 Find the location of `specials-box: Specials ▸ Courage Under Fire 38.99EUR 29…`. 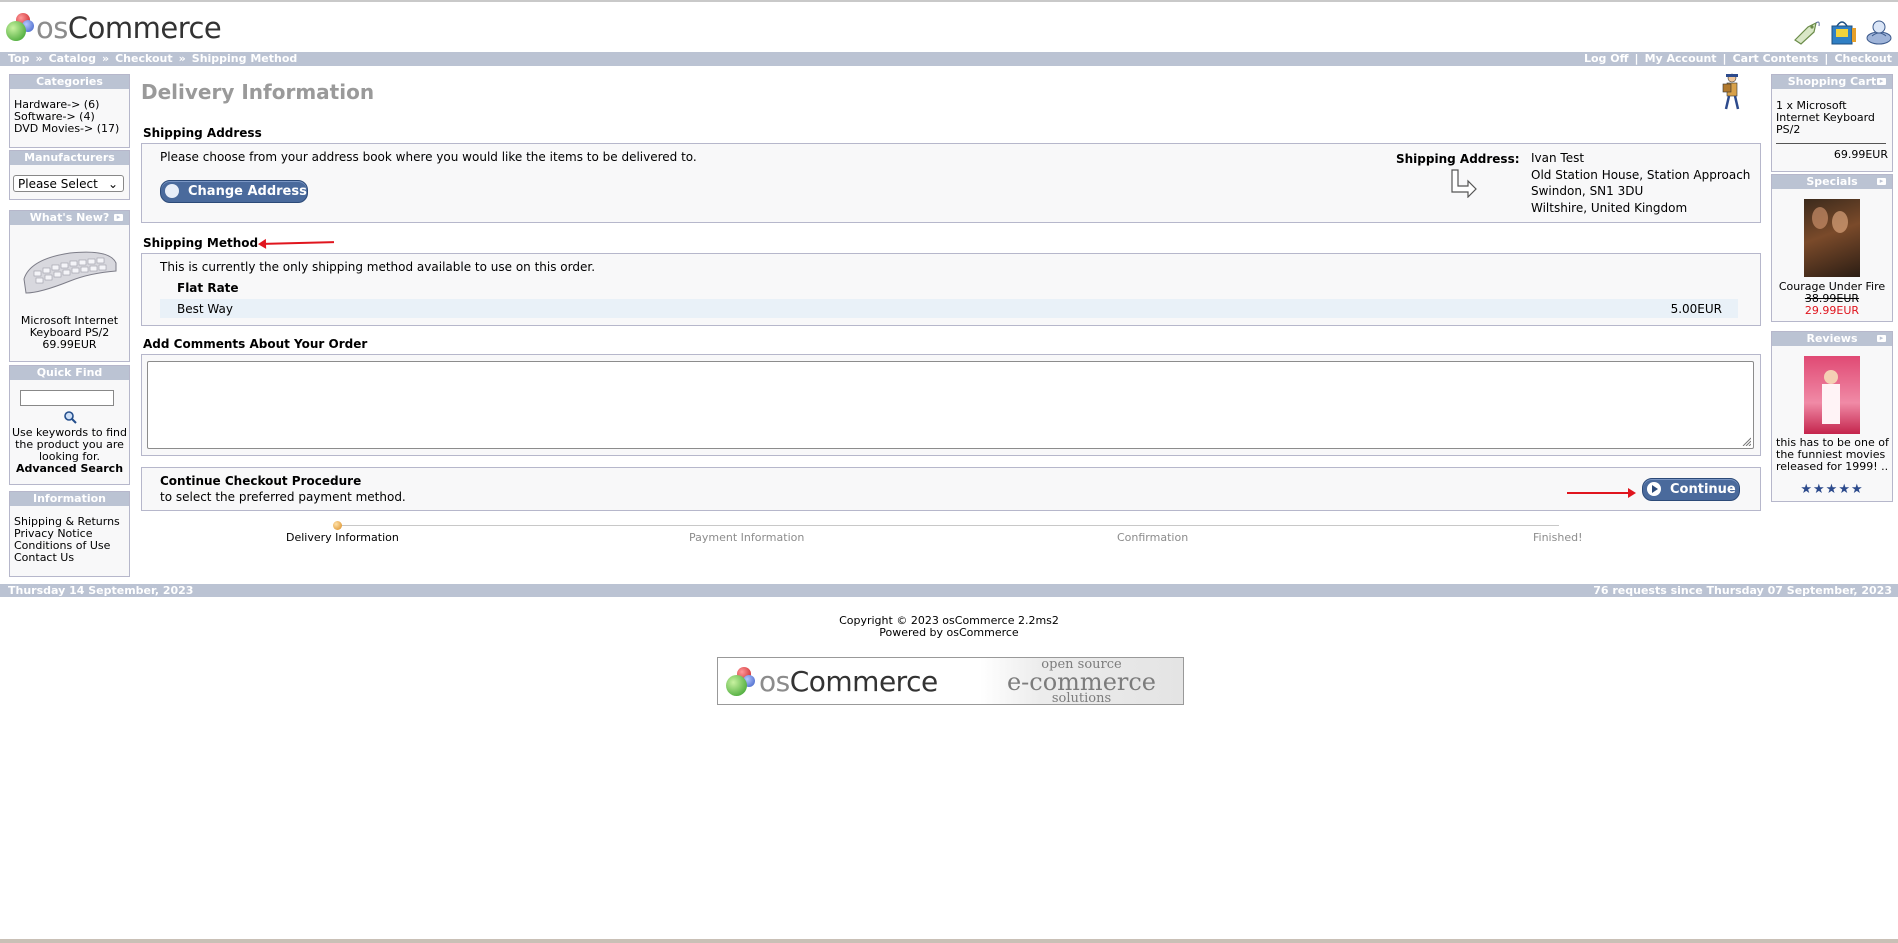

specials-box: Specials ▸ Courage Under Fire 38.99EUR 29… is located at coordinates (1832, 248).